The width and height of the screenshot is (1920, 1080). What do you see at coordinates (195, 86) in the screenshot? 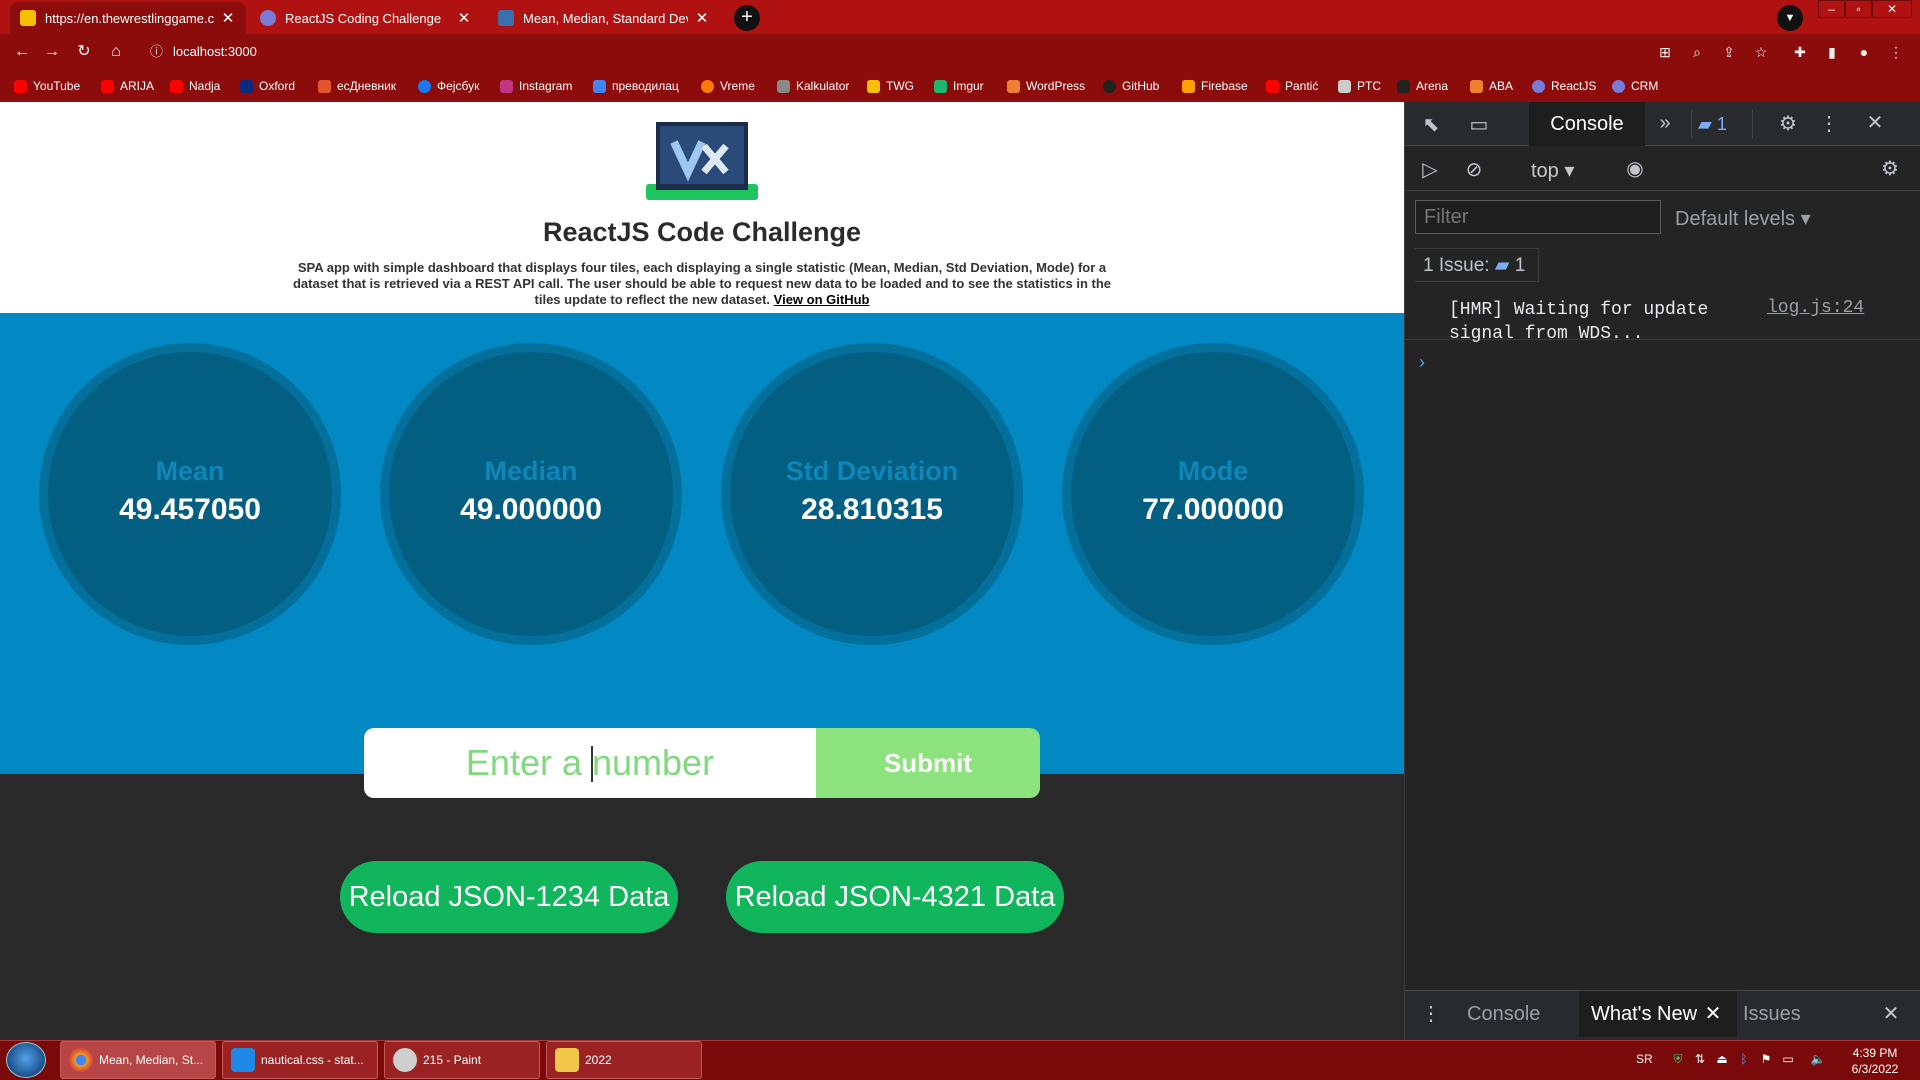
I see `bookmark-nadja: Nadja` at bounding box center [195, 86].